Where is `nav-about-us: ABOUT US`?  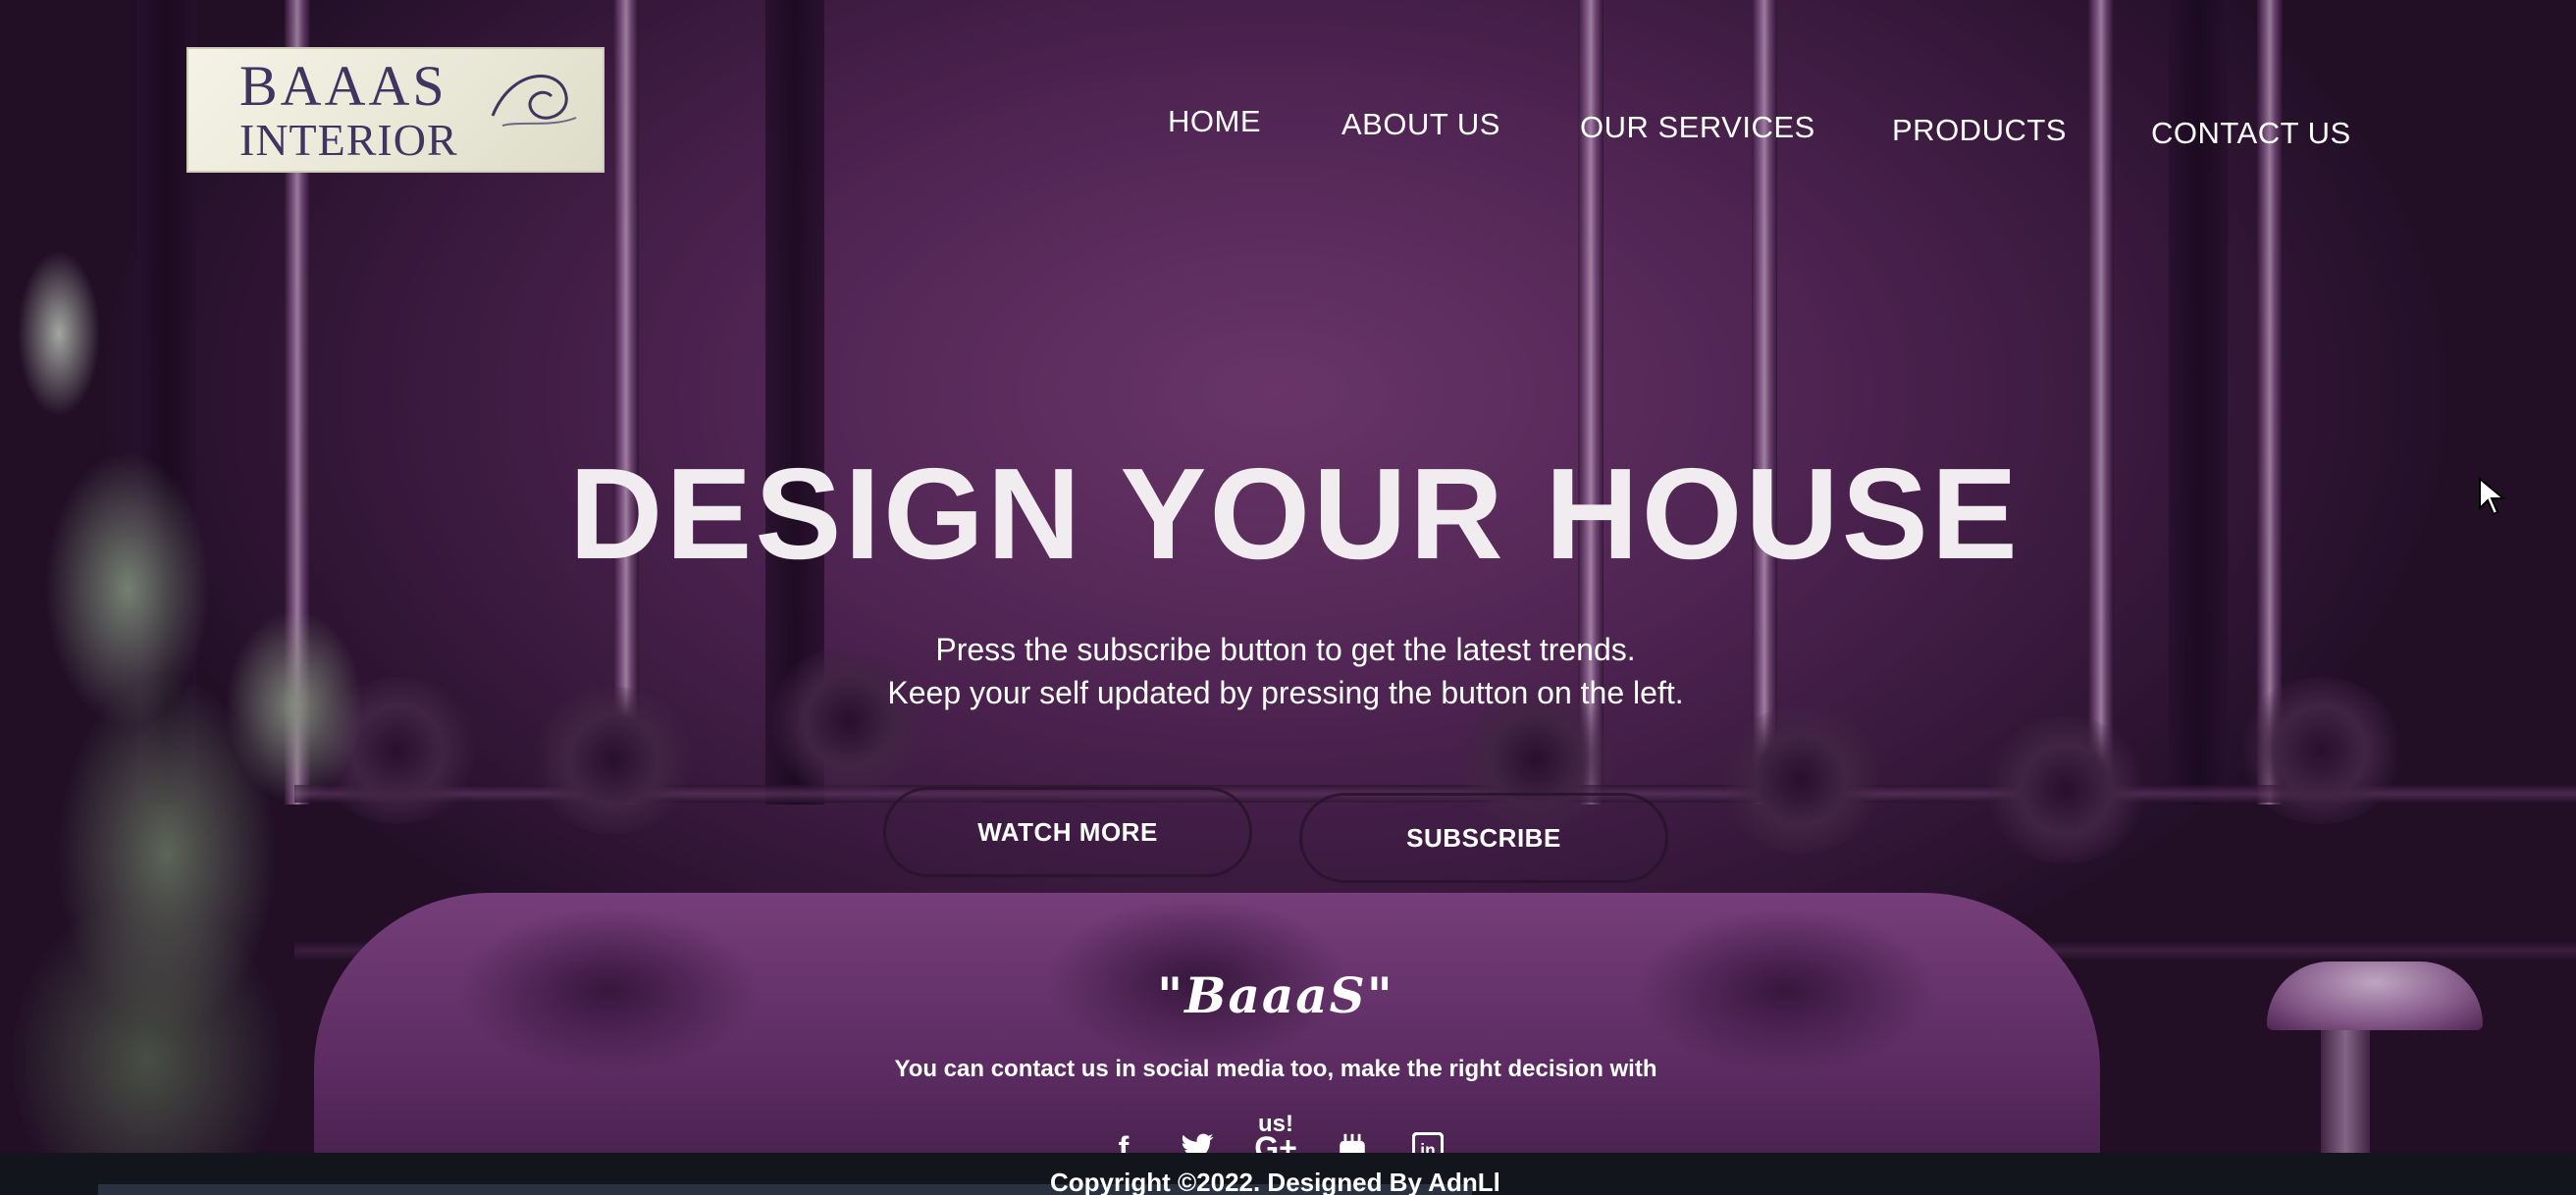 nav-about-us: ABOUT US is located at coordinates (1420, 124).